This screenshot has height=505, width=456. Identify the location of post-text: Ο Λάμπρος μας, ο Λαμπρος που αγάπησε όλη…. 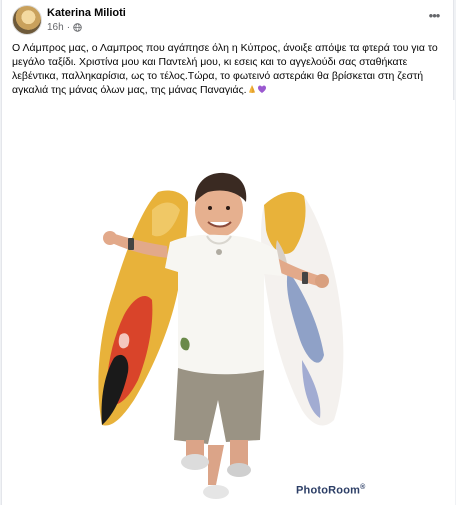
(230, 69).